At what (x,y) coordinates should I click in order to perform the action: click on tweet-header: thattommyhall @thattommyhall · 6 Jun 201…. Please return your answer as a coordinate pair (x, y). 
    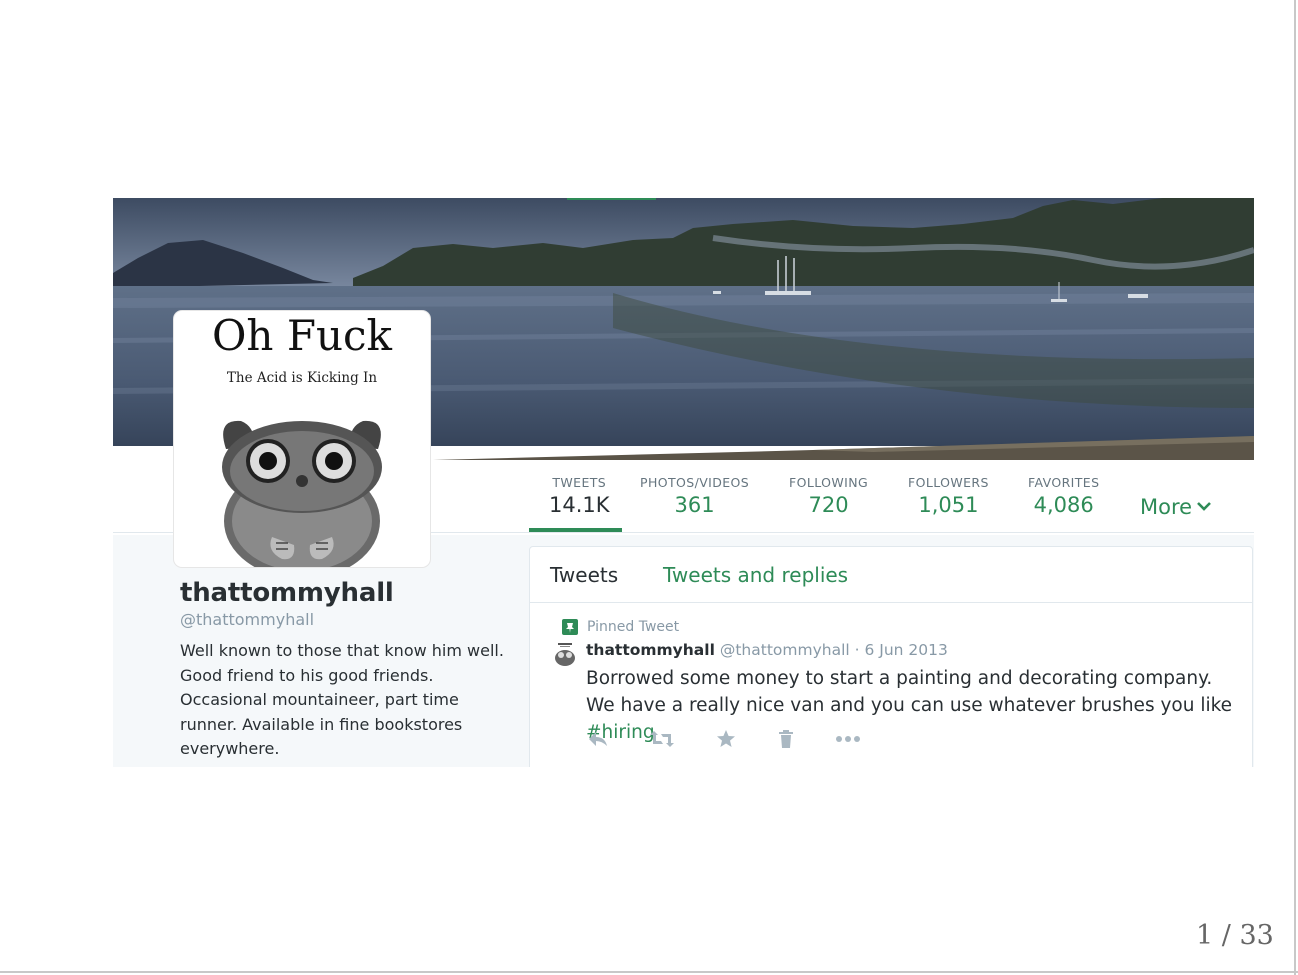
    Looking at the image, I should click on (767, 650).